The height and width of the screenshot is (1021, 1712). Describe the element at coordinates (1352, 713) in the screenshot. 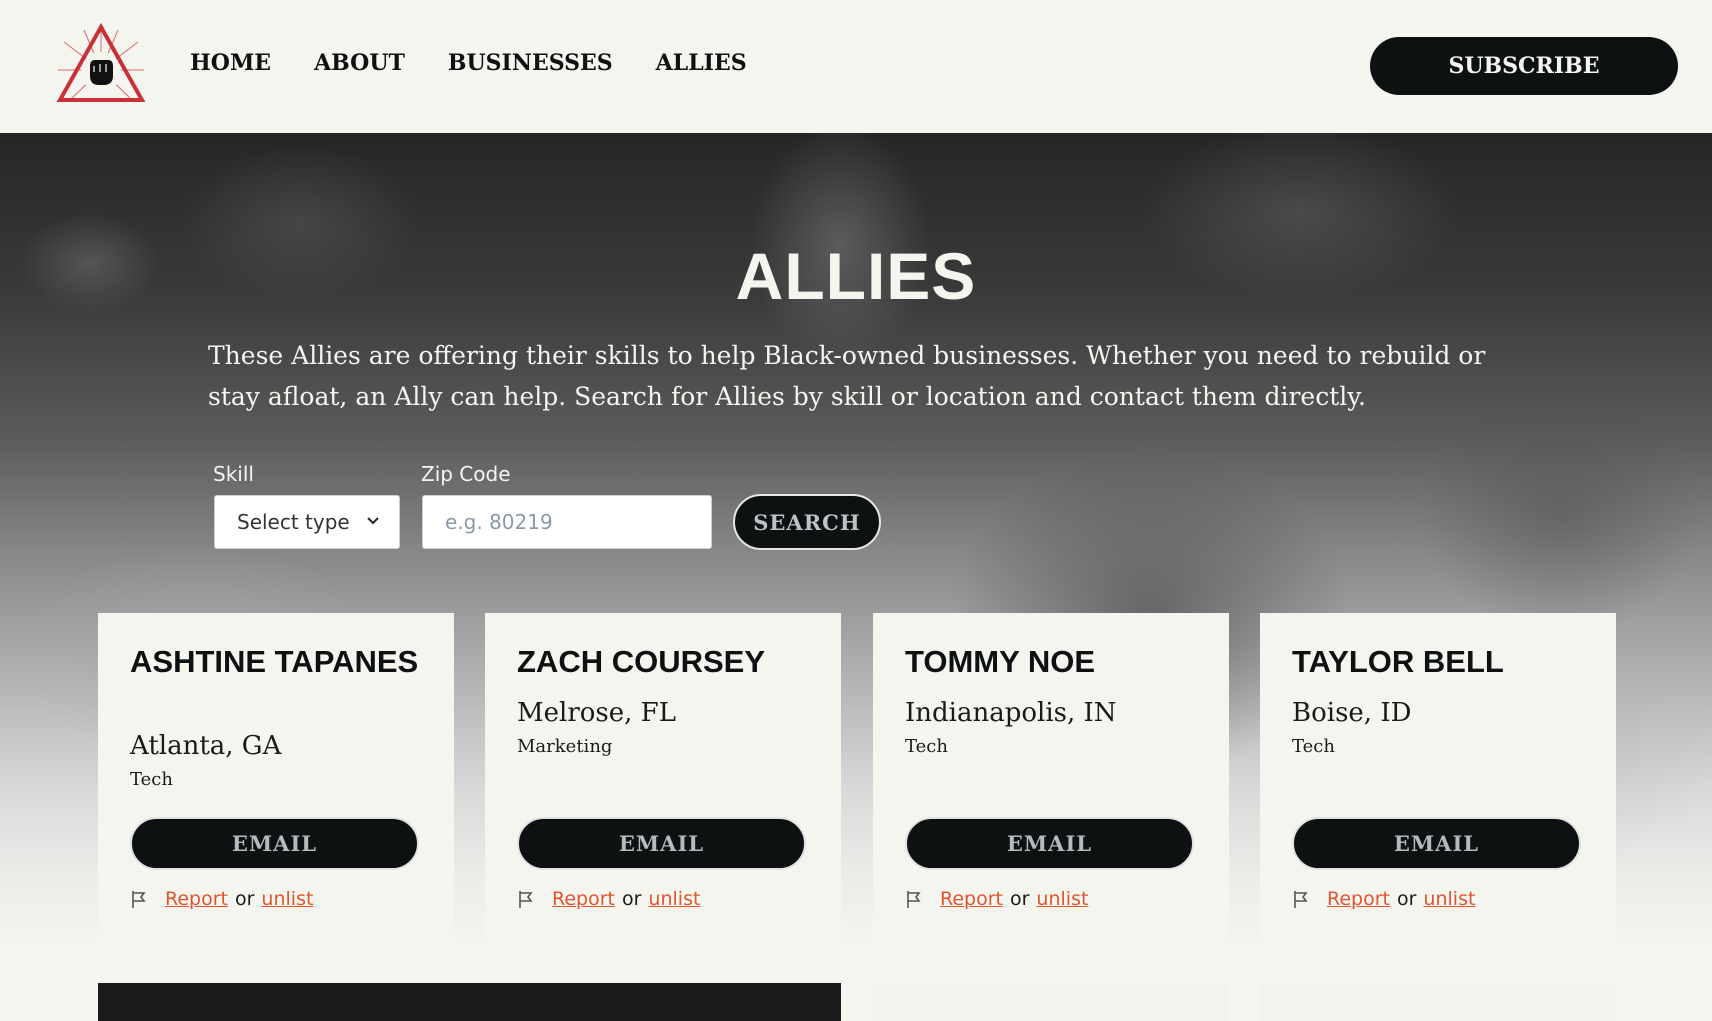

I see `ally-location: Boise, ID` at that location.